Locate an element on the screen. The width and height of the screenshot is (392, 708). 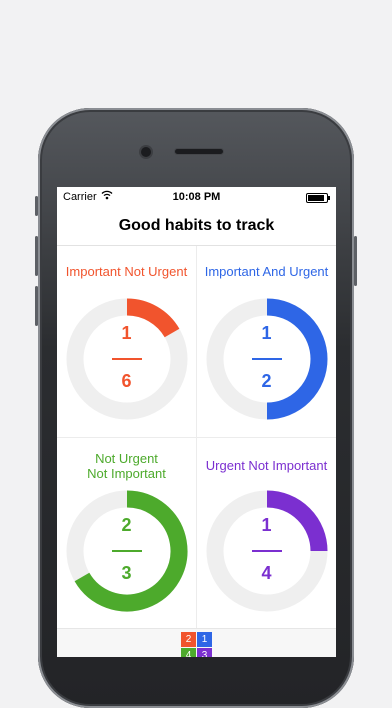
total-count: 3 is located at coordinates (126, 573).